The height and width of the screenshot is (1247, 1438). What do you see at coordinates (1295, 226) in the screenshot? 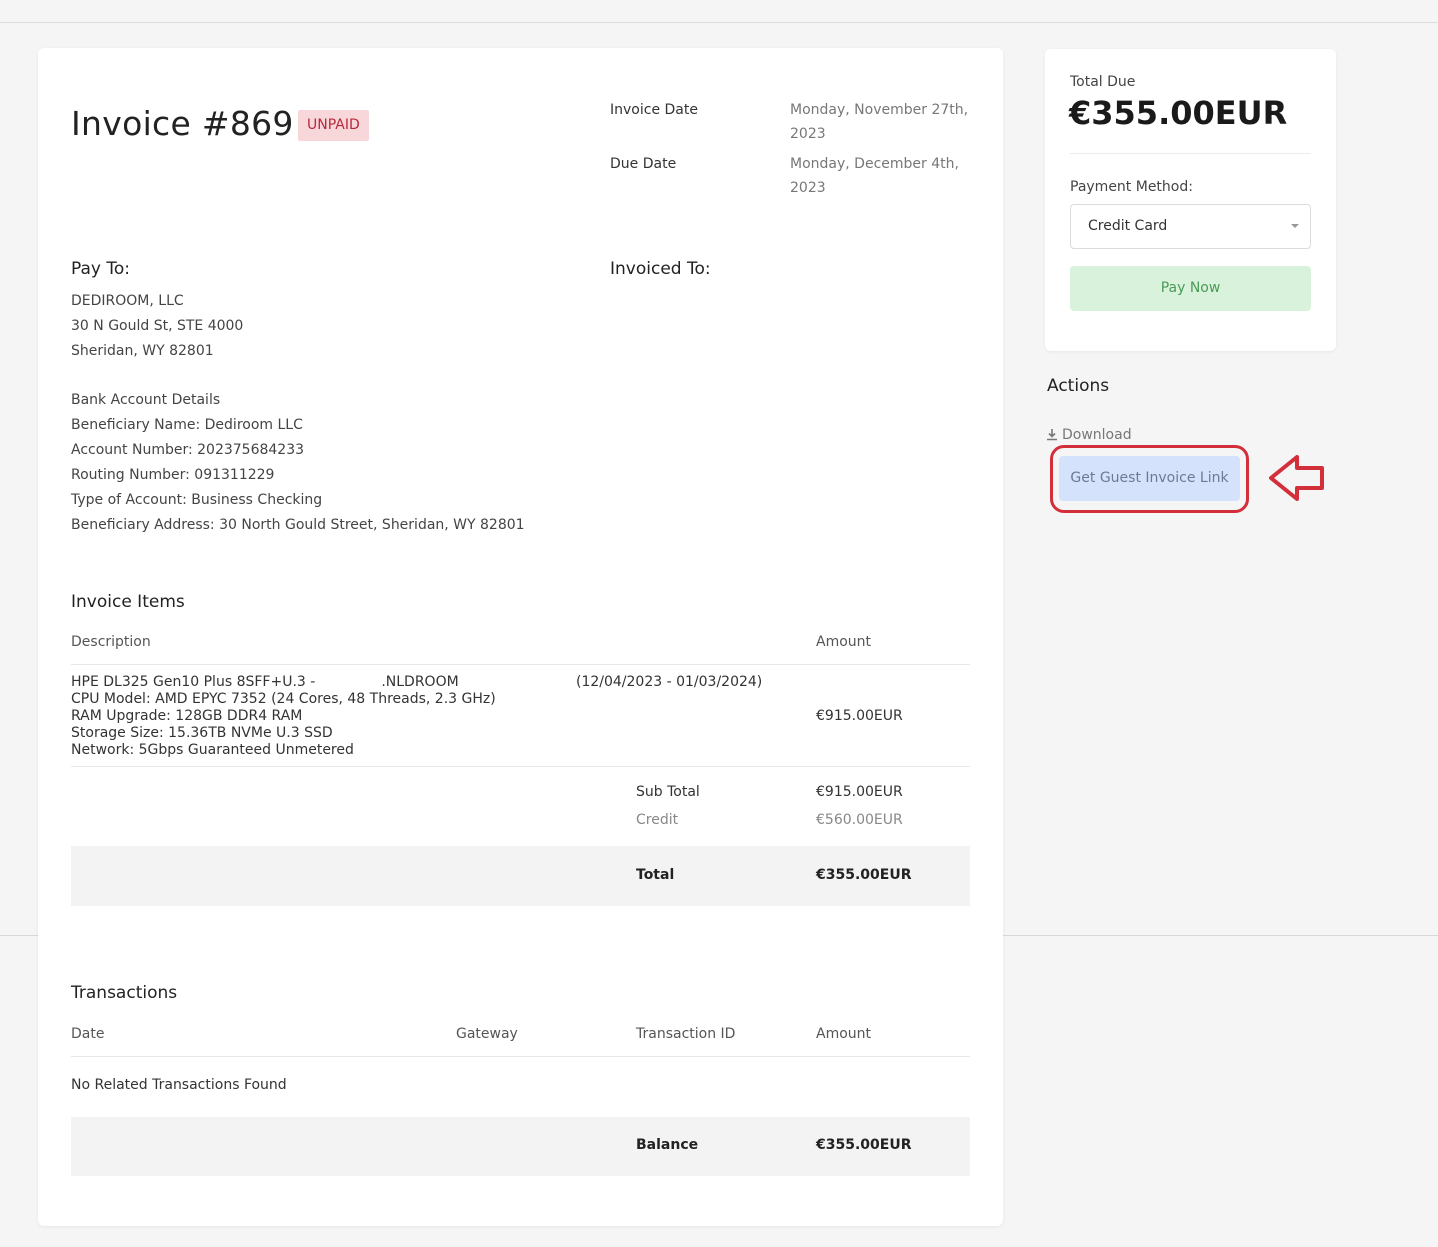
I see `chevron-down-icon` at bounding box center [1295, 226].